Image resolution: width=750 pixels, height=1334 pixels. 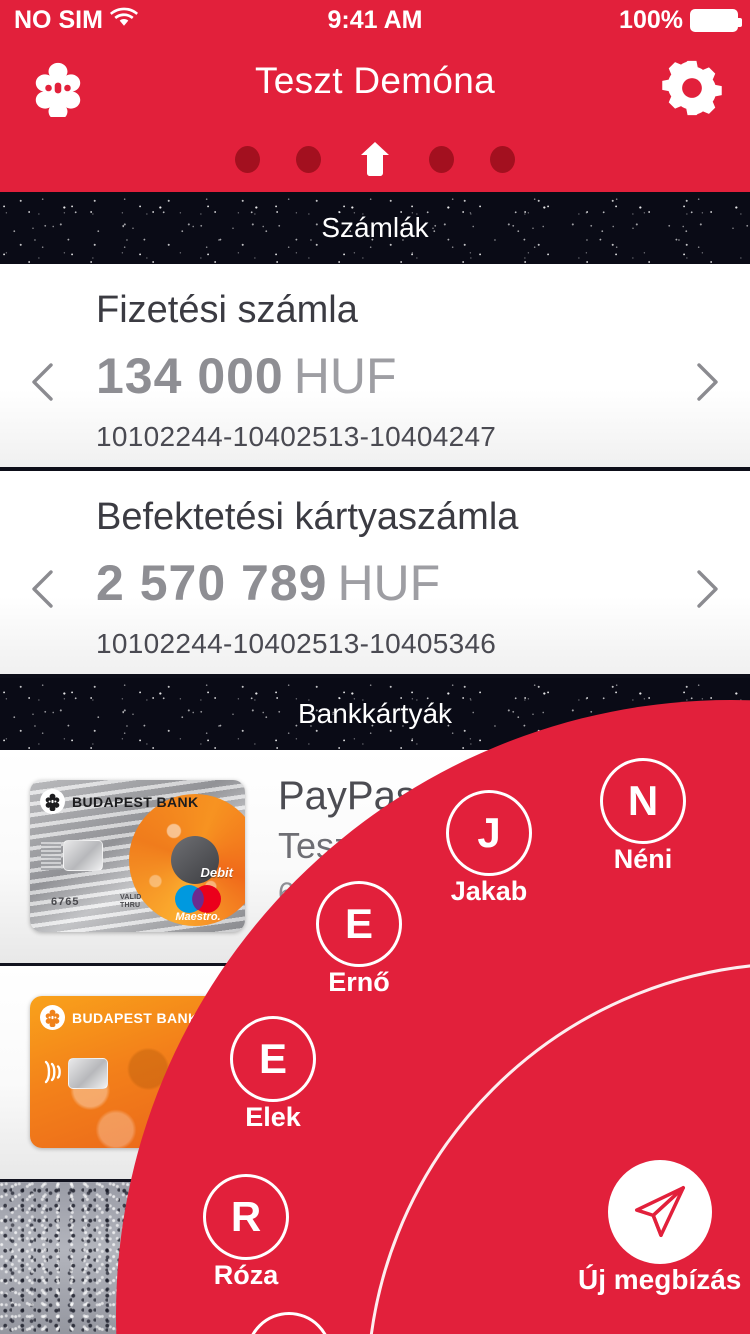 I want to click on mastercard-logo-icon: MasterCard, so click(x=203, y=1119).